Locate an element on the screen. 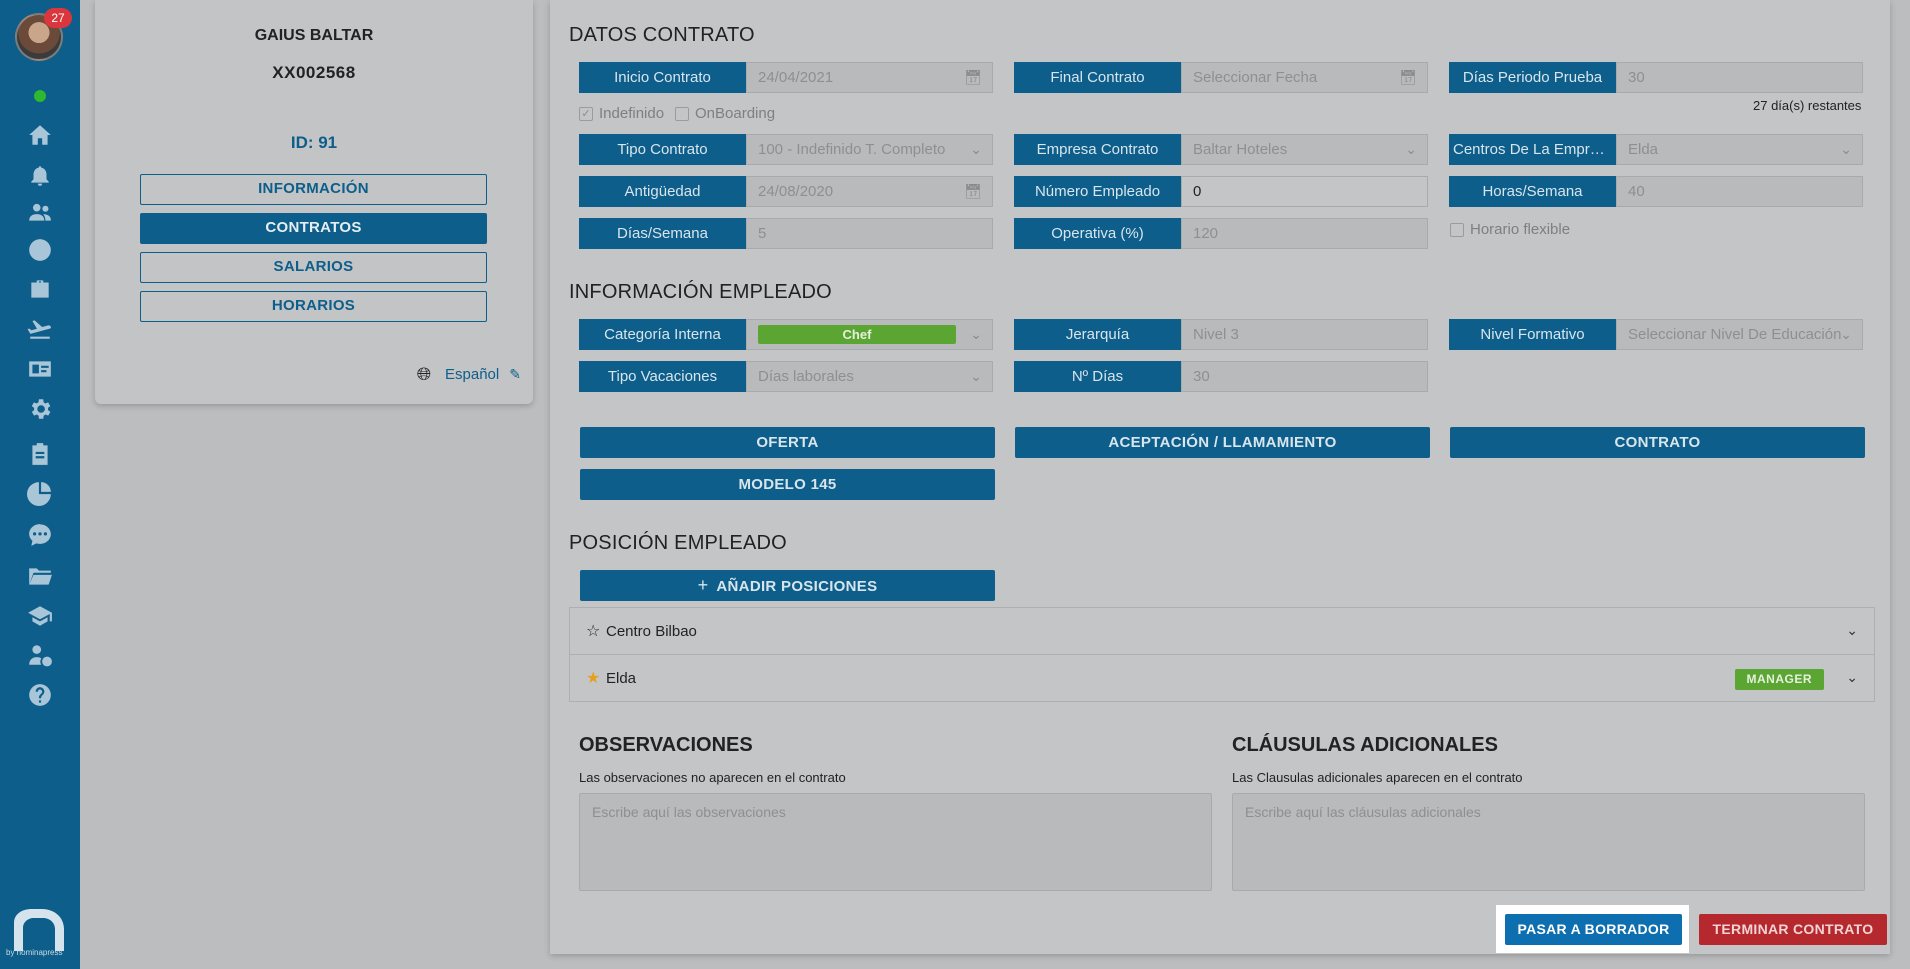  field-categoria-interna: Categoría Interna Chef ⌄ is located at coordinates (786, 334).